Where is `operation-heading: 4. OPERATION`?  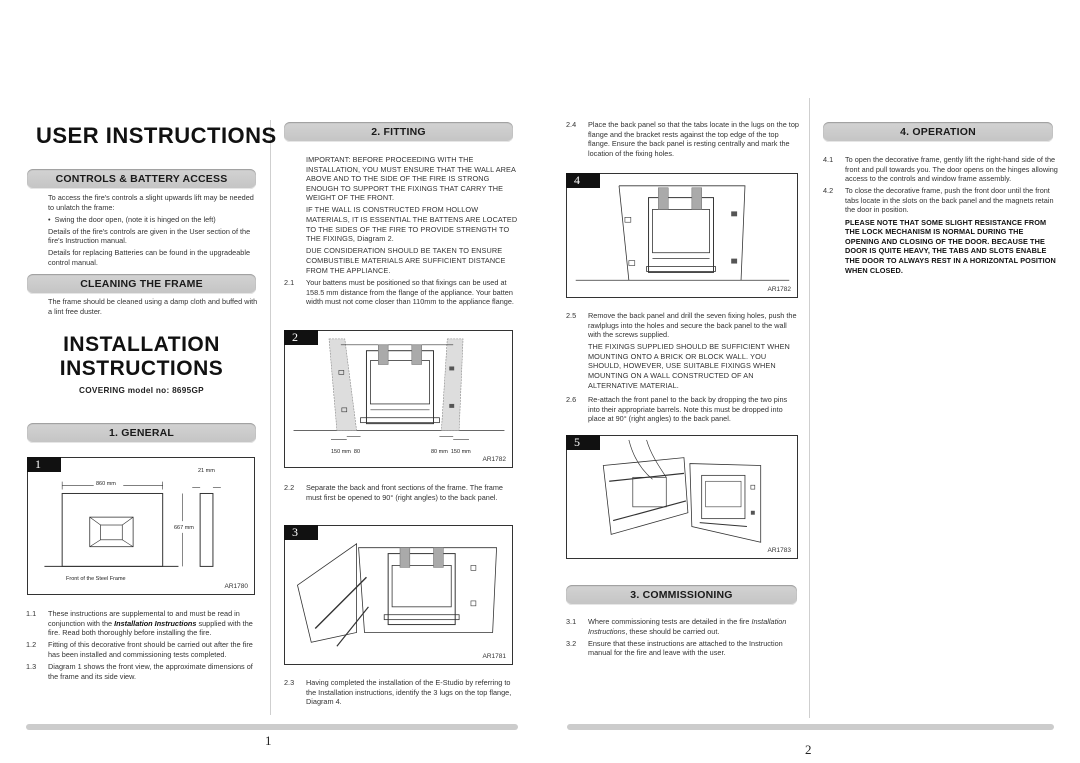
operation-heading: 4. OPERATION is located at coordinates (938, 132).